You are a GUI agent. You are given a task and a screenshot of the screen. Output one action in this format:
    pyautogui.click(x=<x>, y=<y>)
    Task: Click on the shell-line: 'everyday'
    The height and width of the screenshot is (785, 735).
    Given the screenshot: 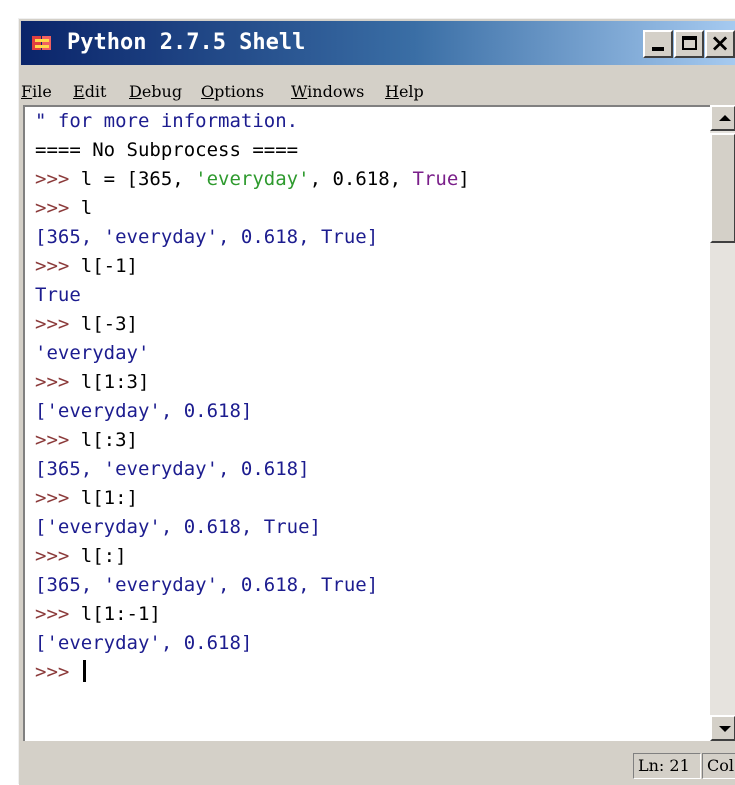 What is the action you would take?
    pyautogui.click(x=92, y=353)
    